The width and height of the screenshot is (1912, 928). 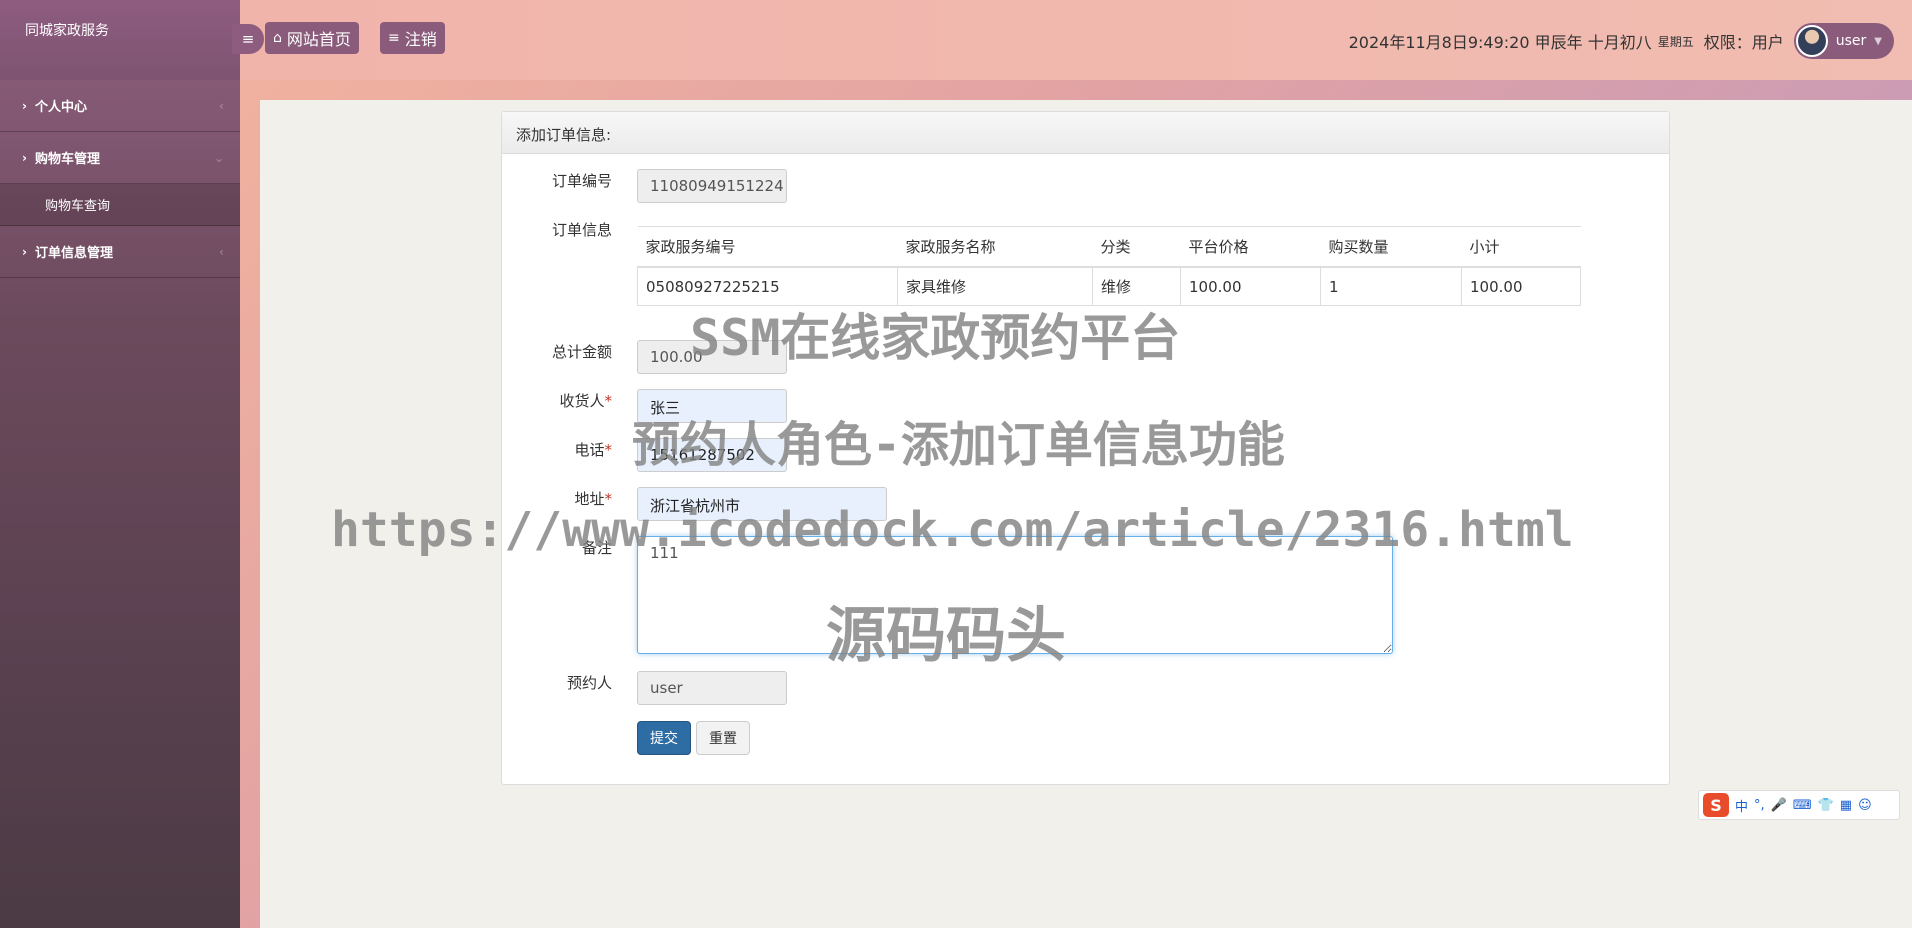 I want to click on table-cell: 家具维修, so click(x=995, y=286).